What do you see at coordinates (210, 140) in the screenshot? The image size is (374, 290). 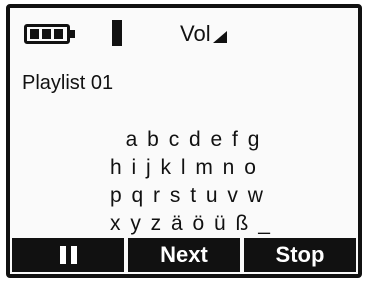 I see `char-row: a b c d e f g` at bounding box center [210, 140].